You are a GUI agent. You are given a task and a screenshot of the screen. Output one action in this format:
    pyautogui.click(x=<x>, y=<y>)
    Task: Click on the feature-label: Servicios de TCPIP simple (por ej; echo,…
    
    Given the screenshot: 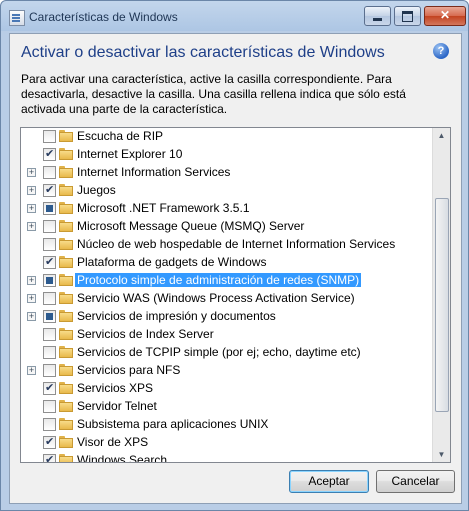 What is the action you would take?
    pyautogui.click(x=219, y=352)
    